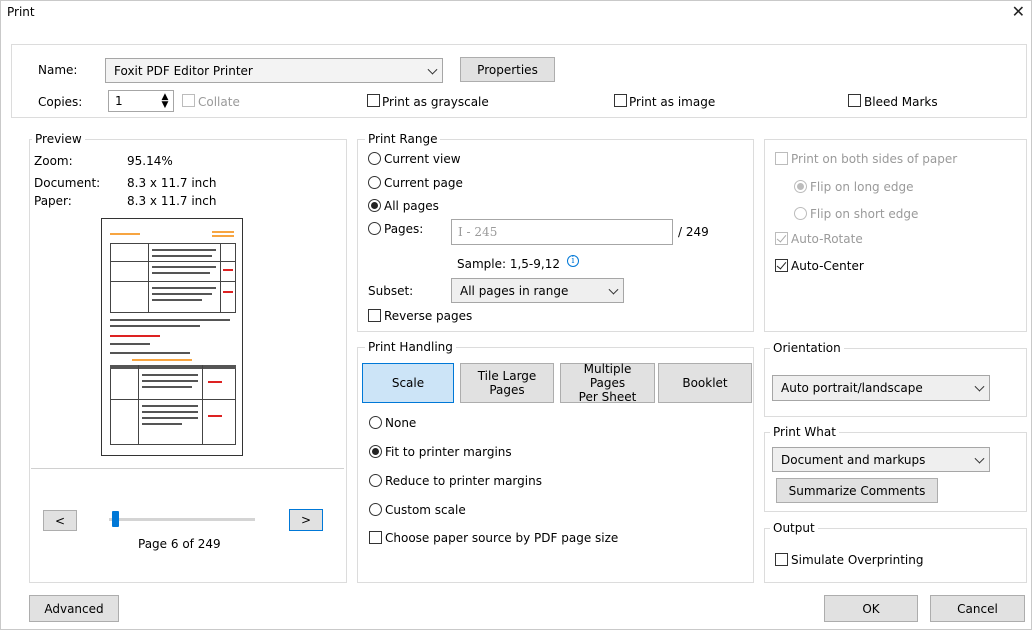 This screenshot has width=1032, height=630. I want to click on page-indicator: Page 6 of 249, so click(179, 544).